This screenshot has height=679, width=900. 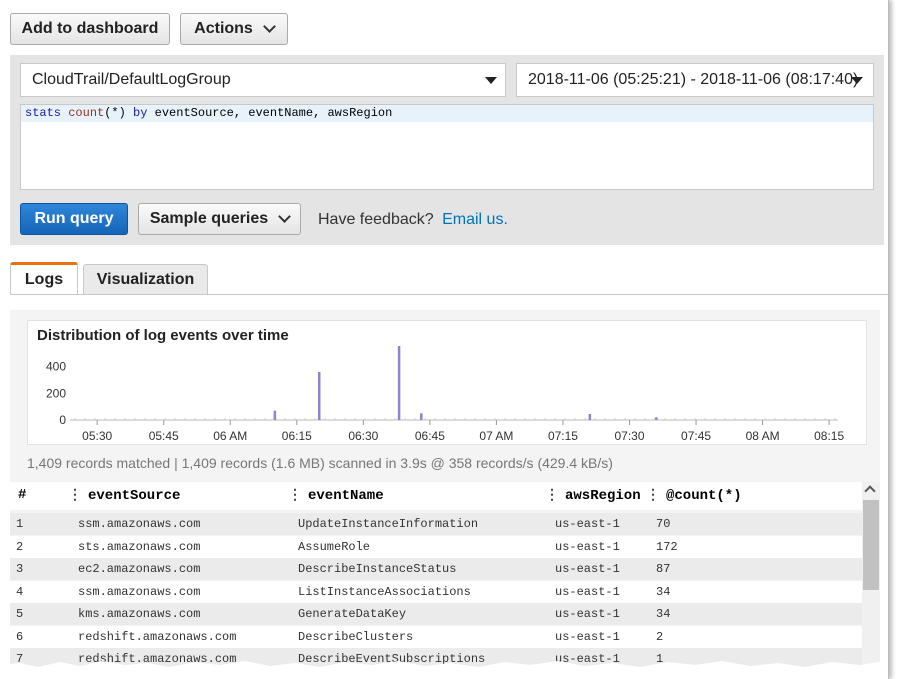 I want to click on query-function: count, so click(x=86, y=113).